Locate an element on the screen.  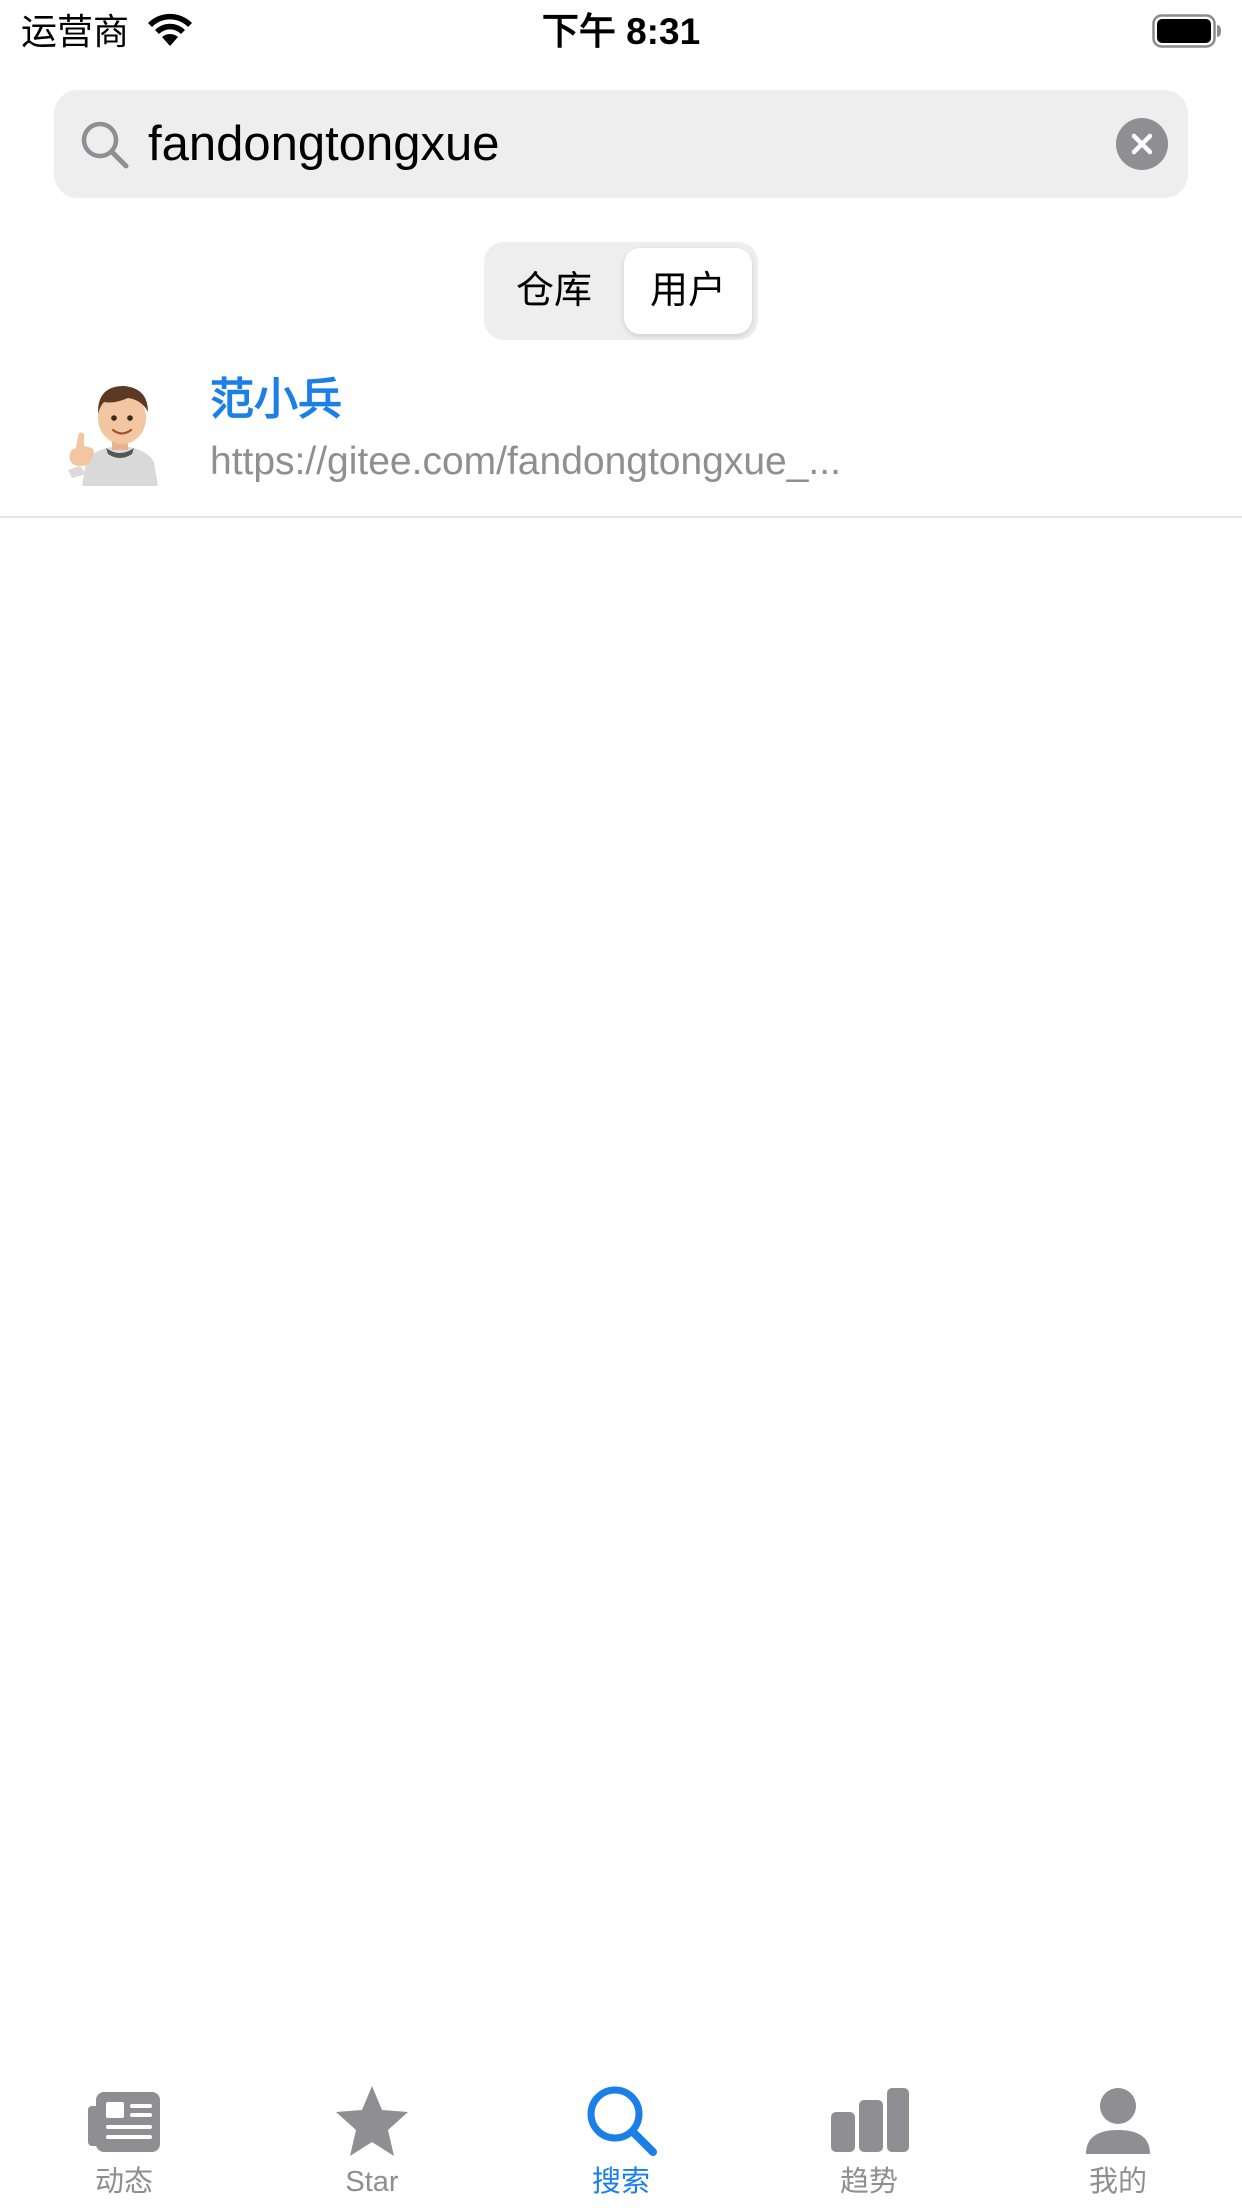
search-input is located at coordinates (598, 144).